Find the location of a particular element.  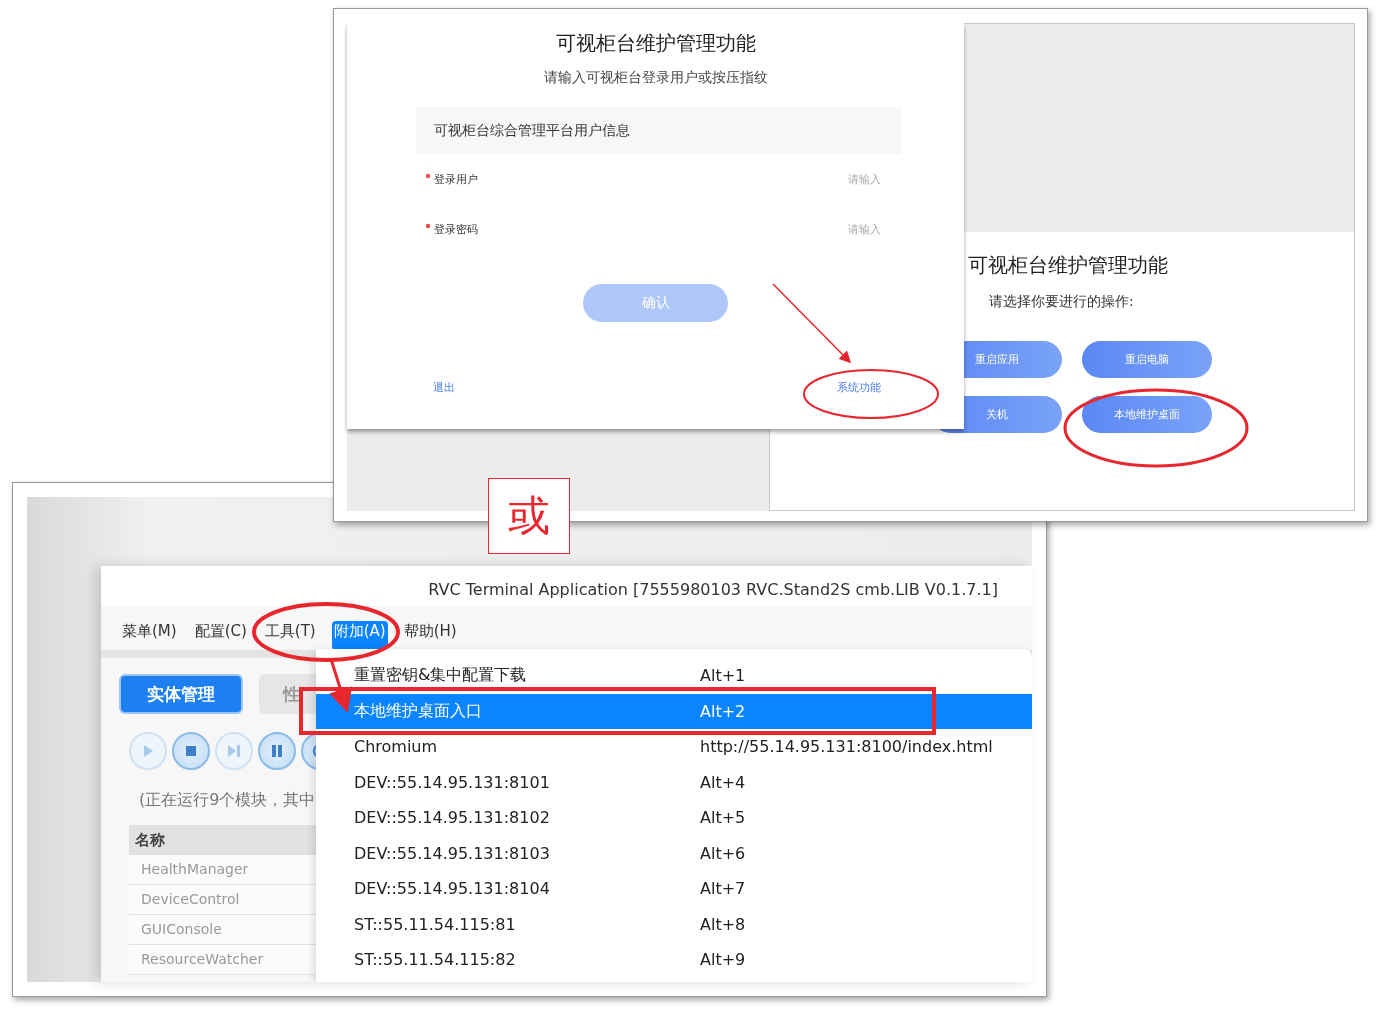

field-label: 登录密码 is located at coordinates (456, 229).